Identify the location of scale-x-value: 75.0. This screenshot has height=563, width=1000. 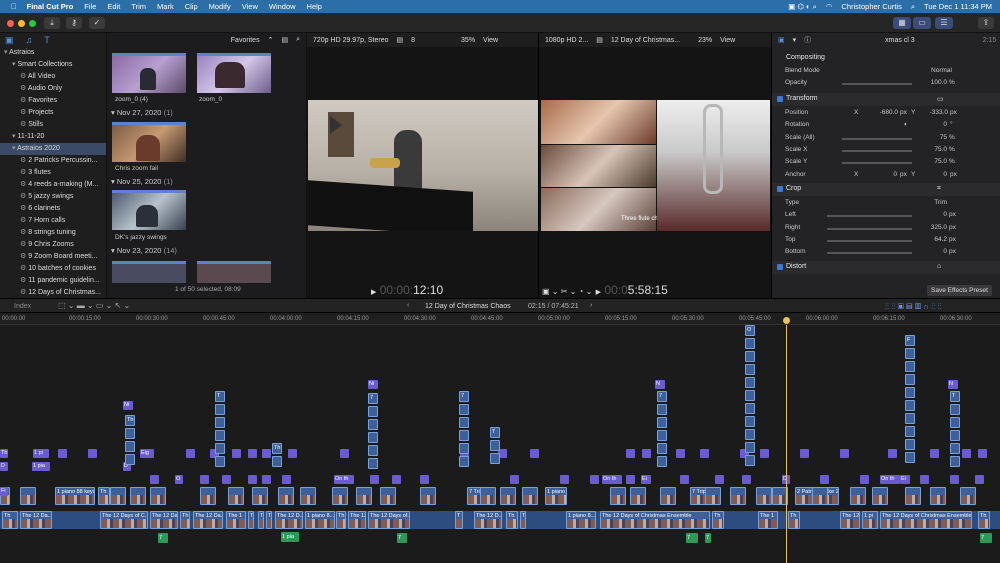
(937, 149).